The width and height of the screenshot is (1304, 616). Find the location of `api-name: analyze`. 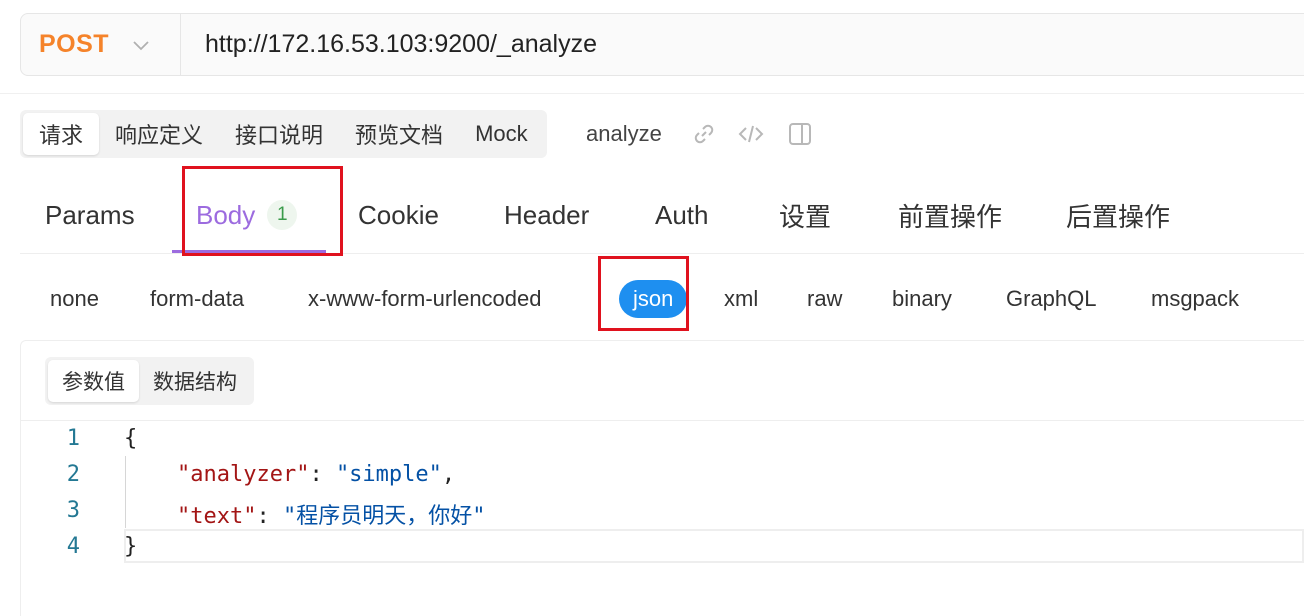

api-name: analyze is located at coordinates (624, 134).